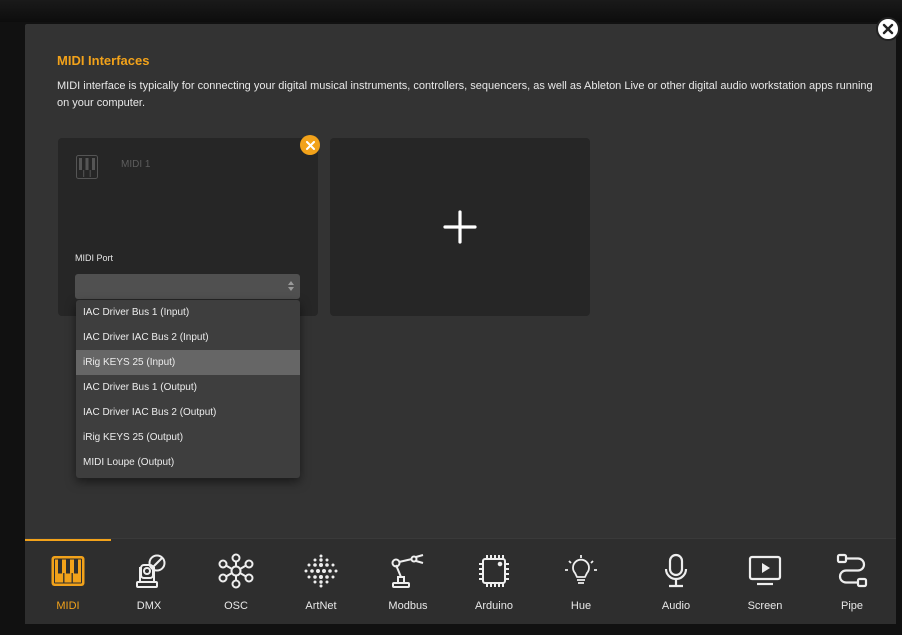  Describe the element at coordinates (765, 570) in the screenshot. I see `screen-play-icon` at that location.